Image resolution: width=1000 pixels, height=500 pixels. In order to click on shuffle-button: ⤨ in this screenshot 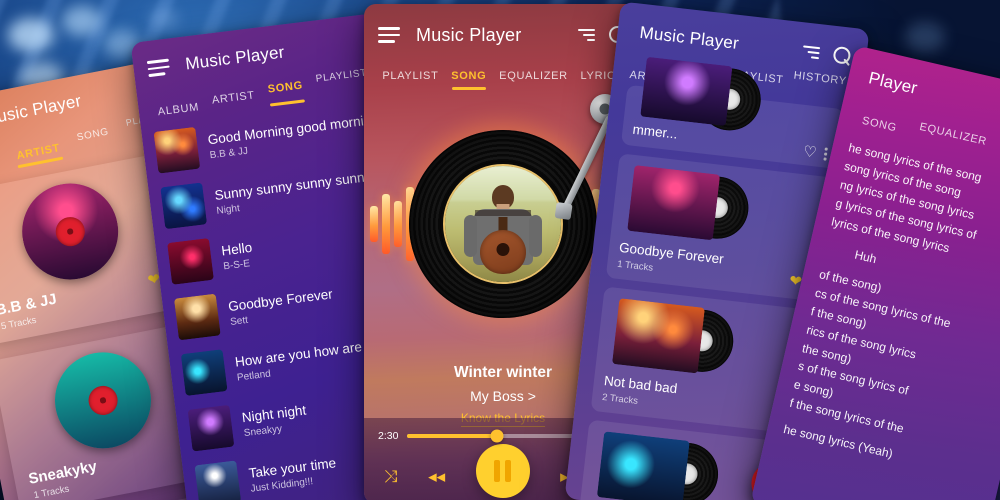, I will do `click(391, 476)`.